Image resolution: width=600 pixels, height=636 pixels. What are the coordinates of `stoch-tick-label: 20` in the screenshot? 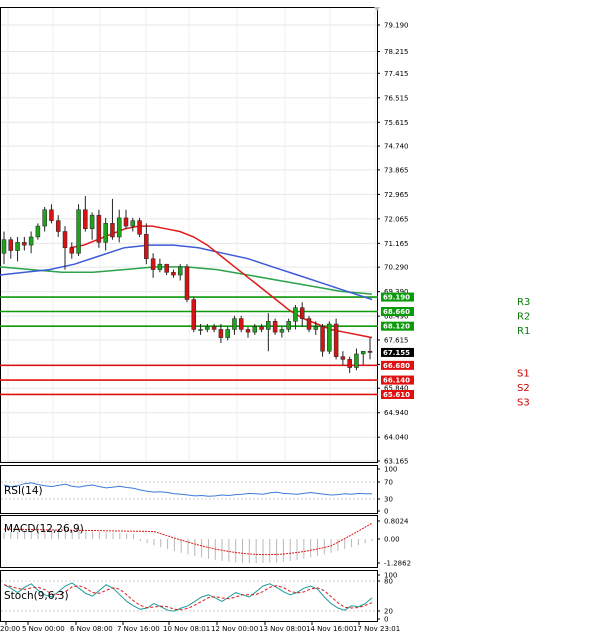 It's located at (388, 612).